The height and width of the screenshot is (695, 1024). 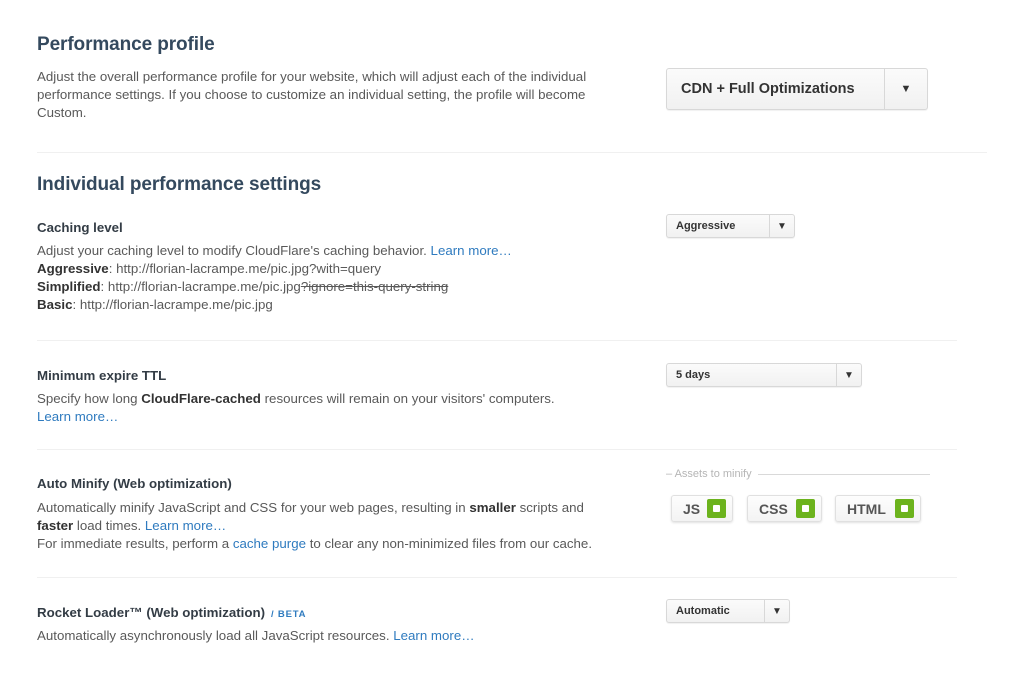 What do you see at coordinates (73, 268) in the screenshot?
I see `aggressive-label: Aggressive` at bounding box center [73, 268].